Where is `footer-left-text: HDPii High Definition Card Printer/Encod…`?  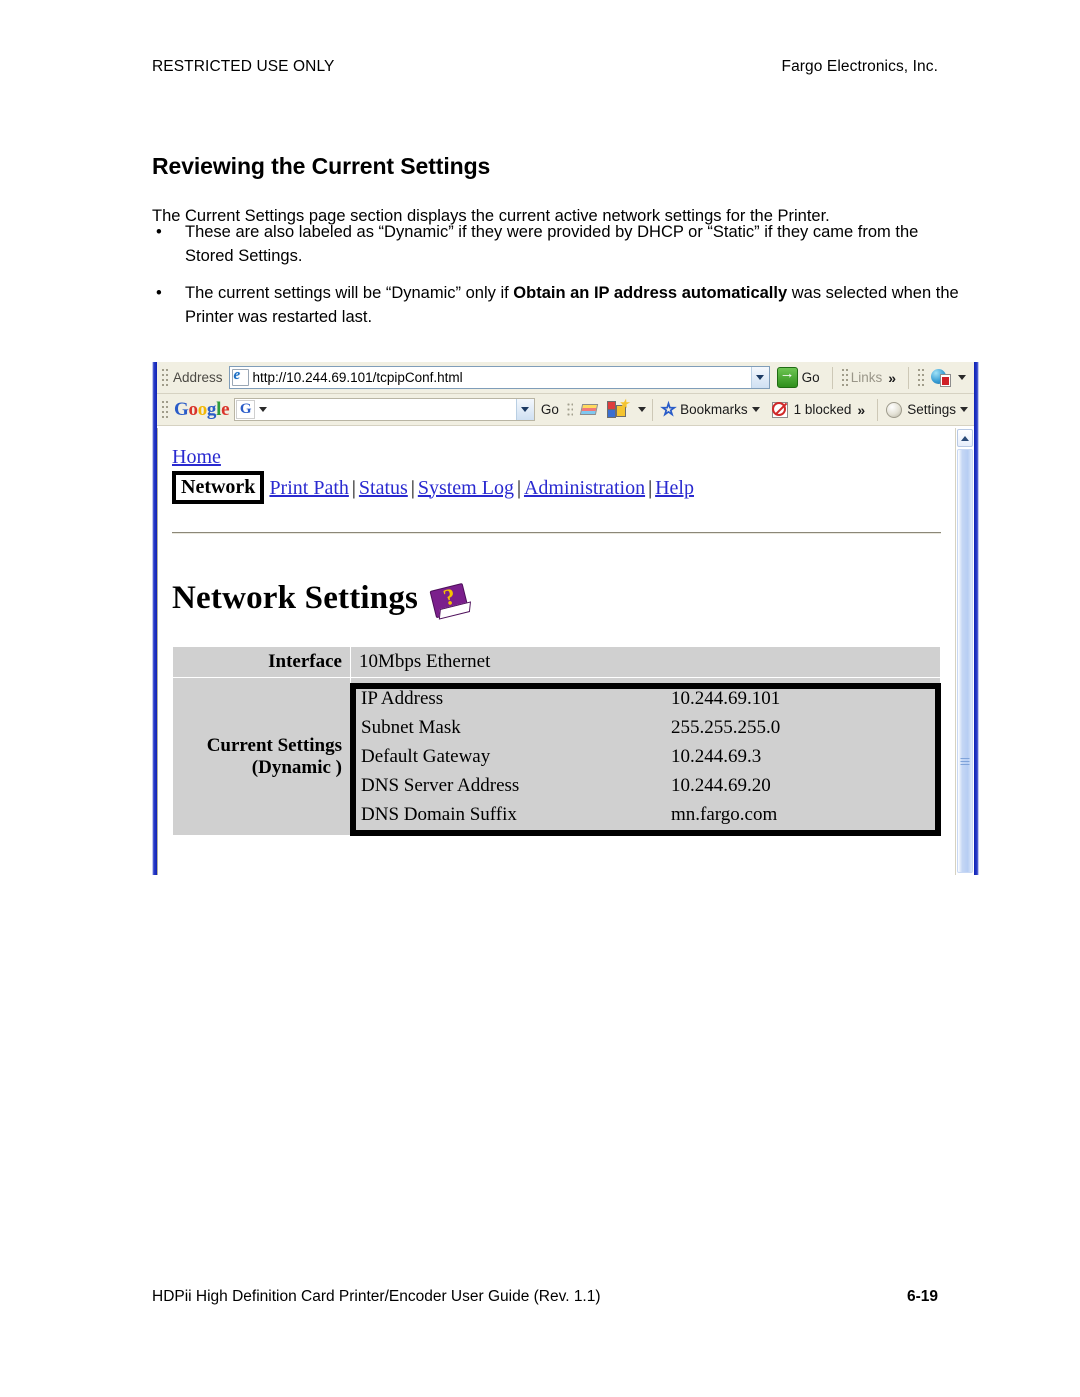
footer-left-text: HDPii High Definition Card Printer/Encod… is located at coordinates (376, 1296).